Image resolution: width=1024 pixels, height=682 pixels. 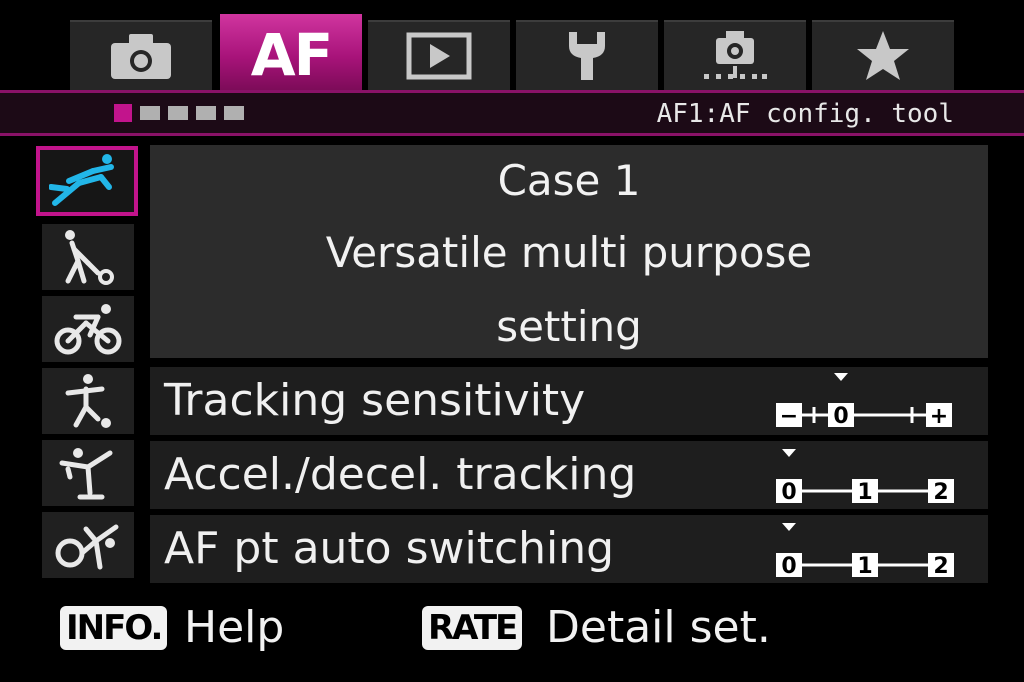 I want to click on tab-af: AF, so click(x=291, y=53).